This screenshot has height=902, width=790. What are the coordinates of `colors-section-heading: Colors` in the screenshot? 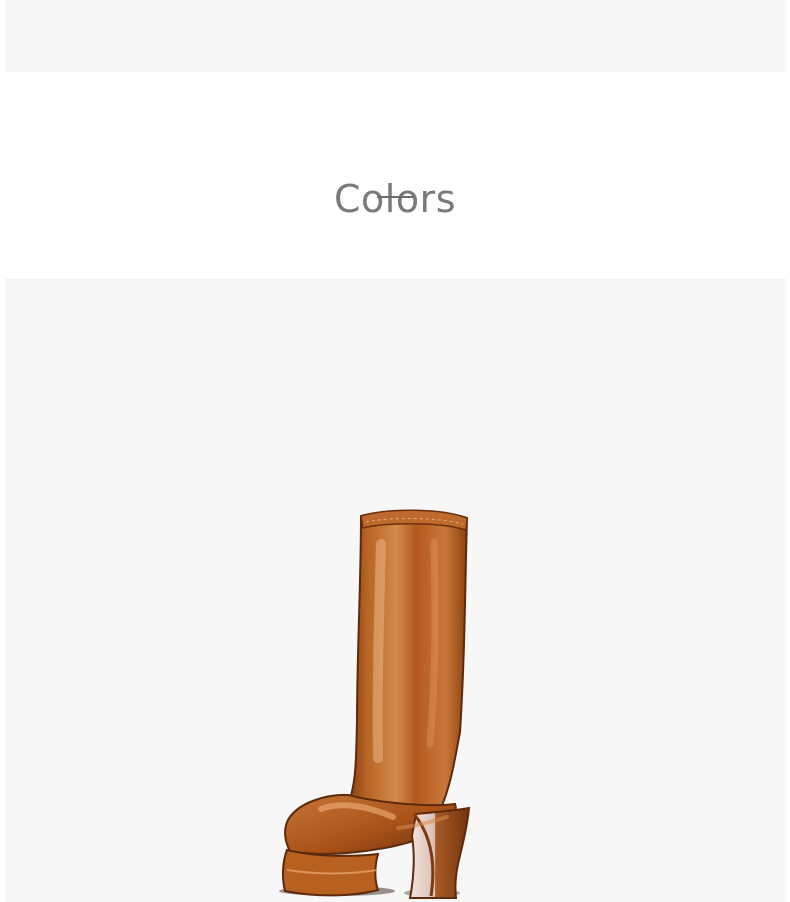 It's located at (395, 198).